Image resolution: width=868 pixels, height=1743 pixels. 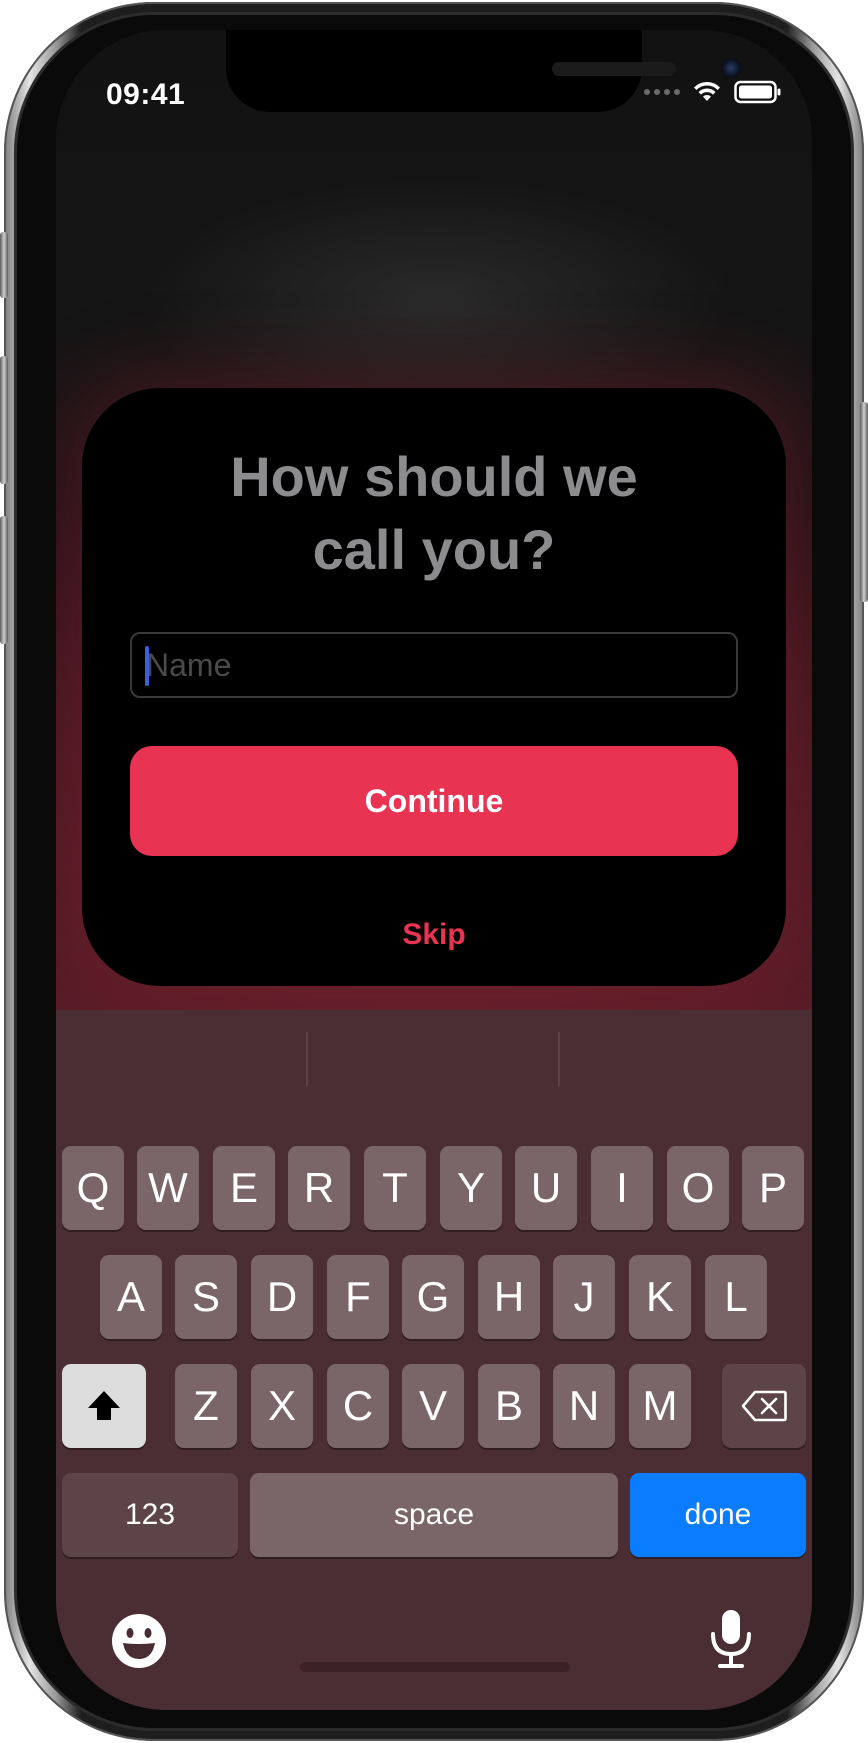 I want to click on volume-up-button, so click(x=4, y=420).